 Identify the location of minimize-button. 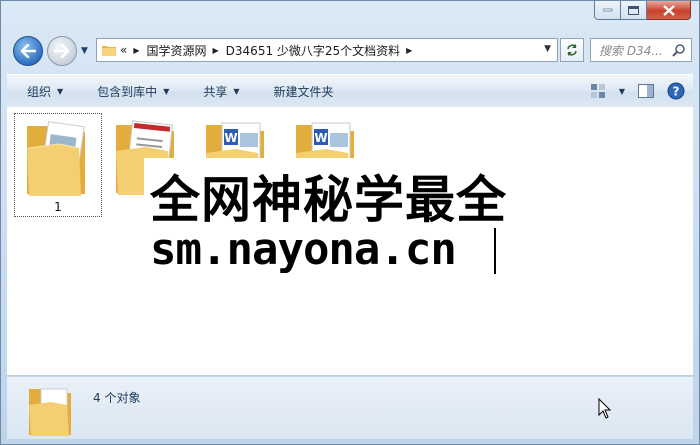
(607, 10).